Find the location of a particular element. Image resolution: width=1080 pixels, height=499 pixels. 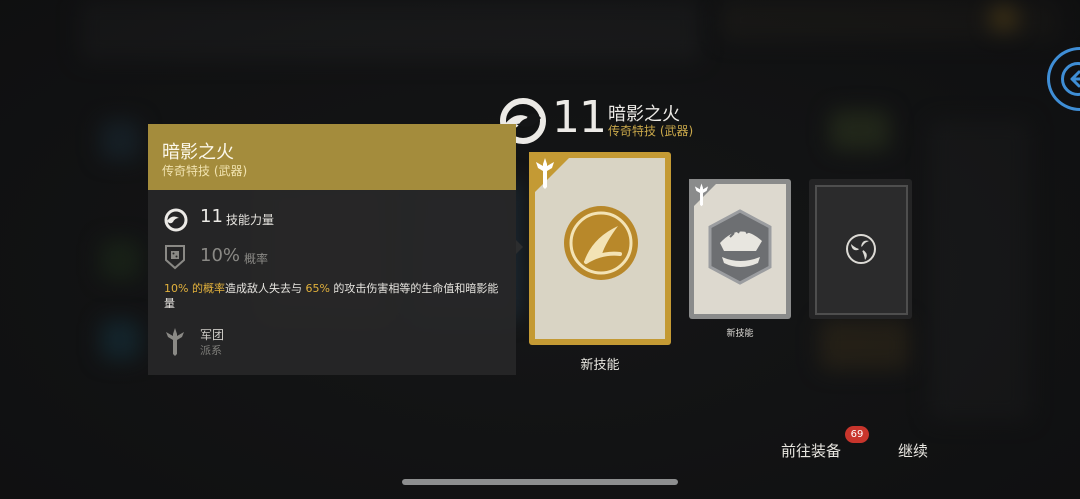

stat-chance-value: 10% is located at coordinates (220, 255).